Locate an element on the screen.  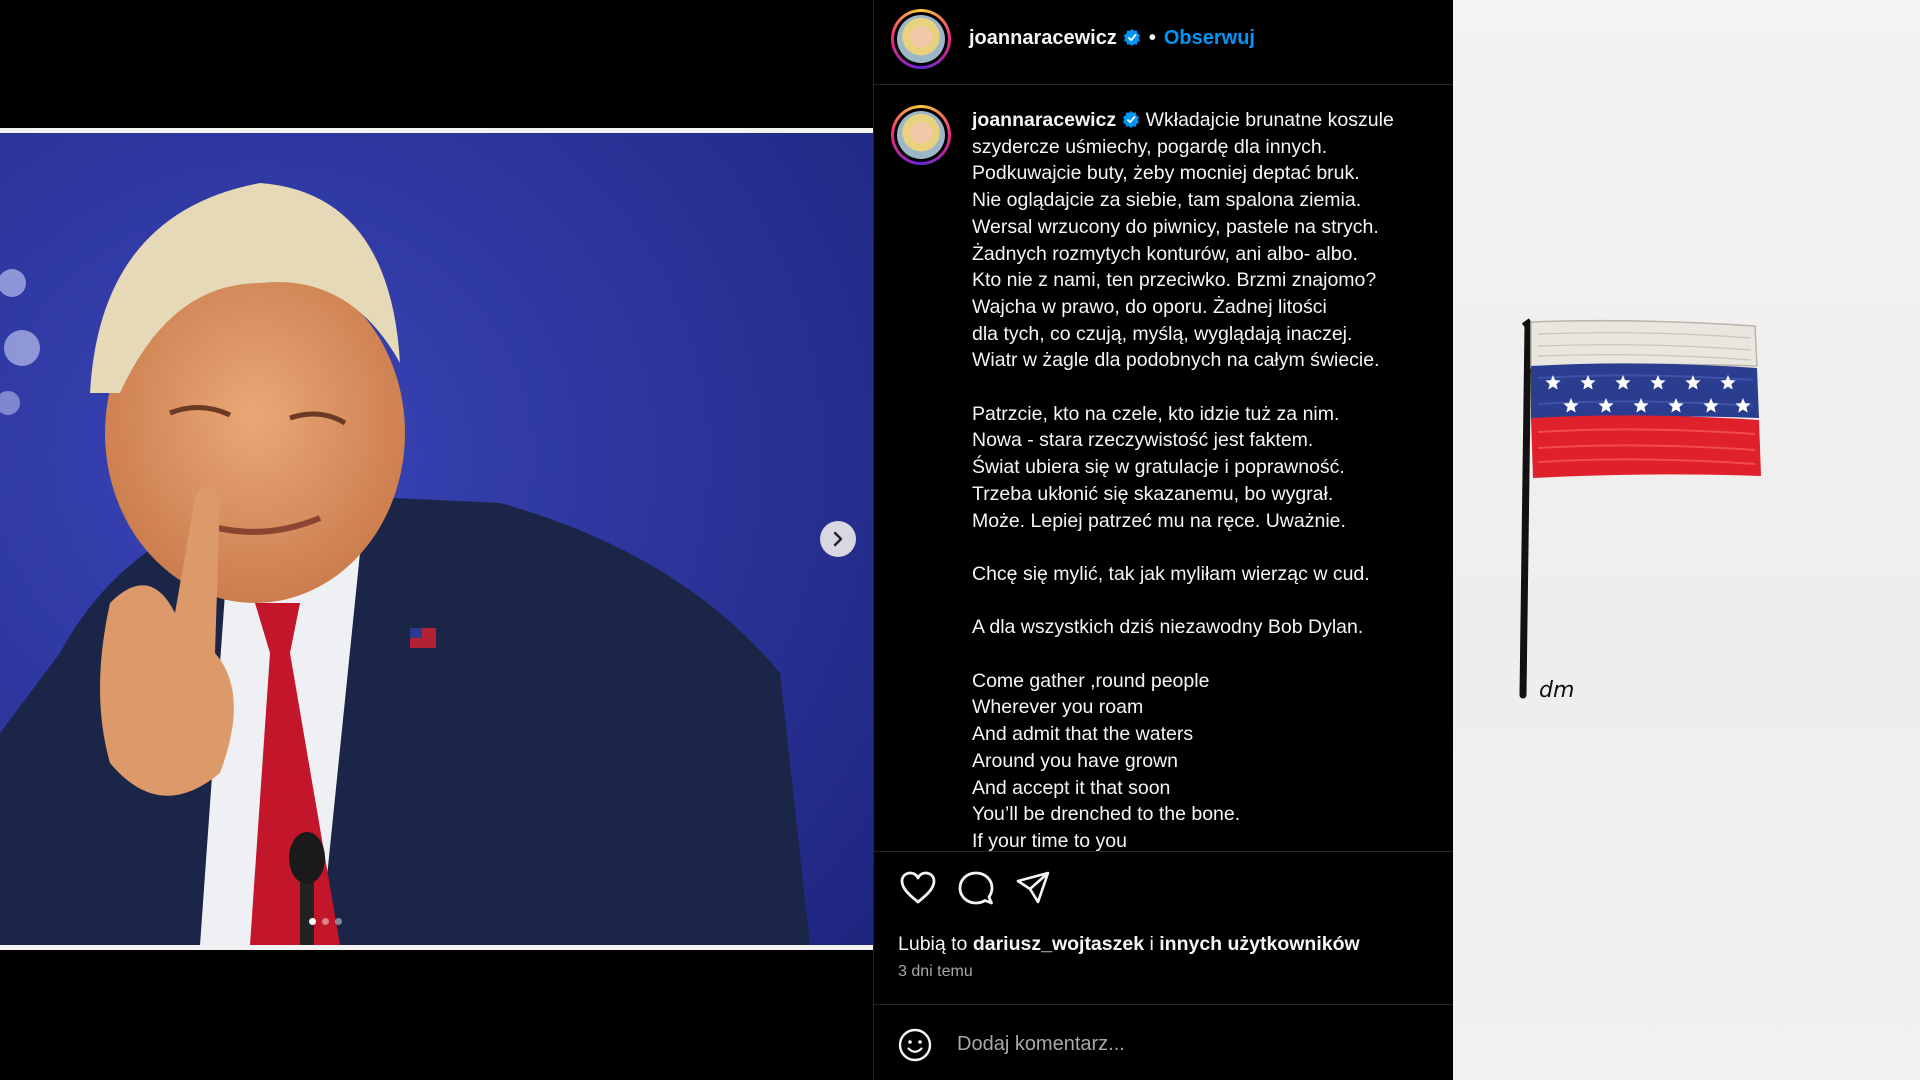
header-user-line: joannaracewicz • Obserwuj is located at coordinates (1112, 38).